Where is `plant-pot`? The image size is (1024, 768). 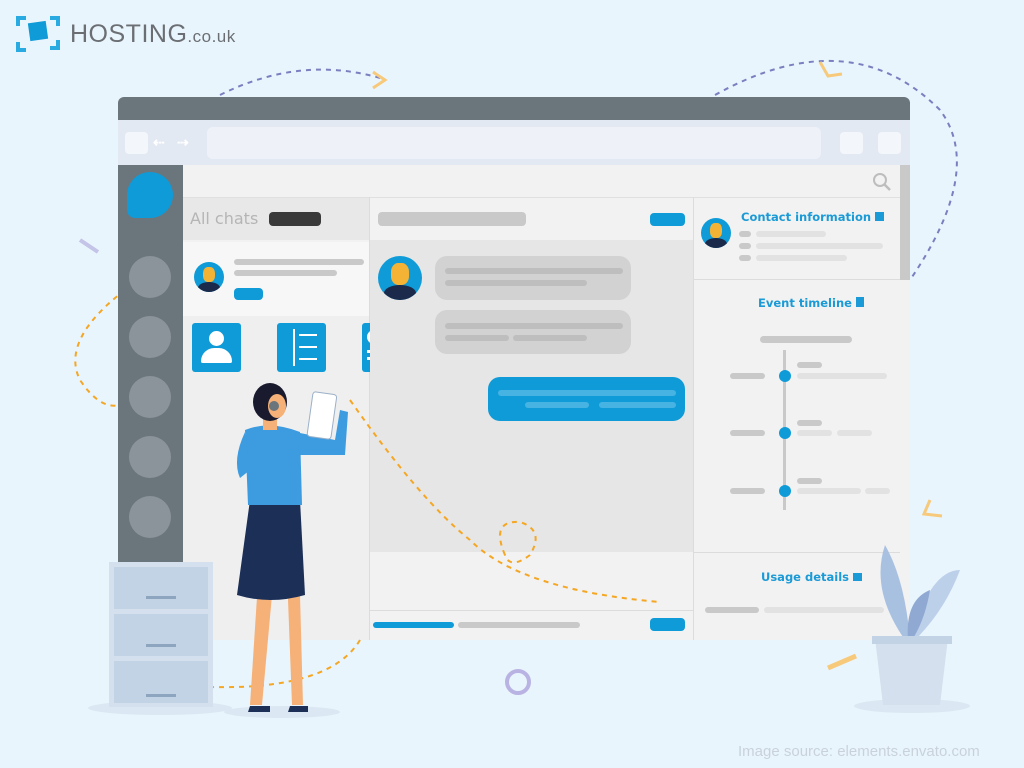 plant-pot is located at coordinates (916, 625).